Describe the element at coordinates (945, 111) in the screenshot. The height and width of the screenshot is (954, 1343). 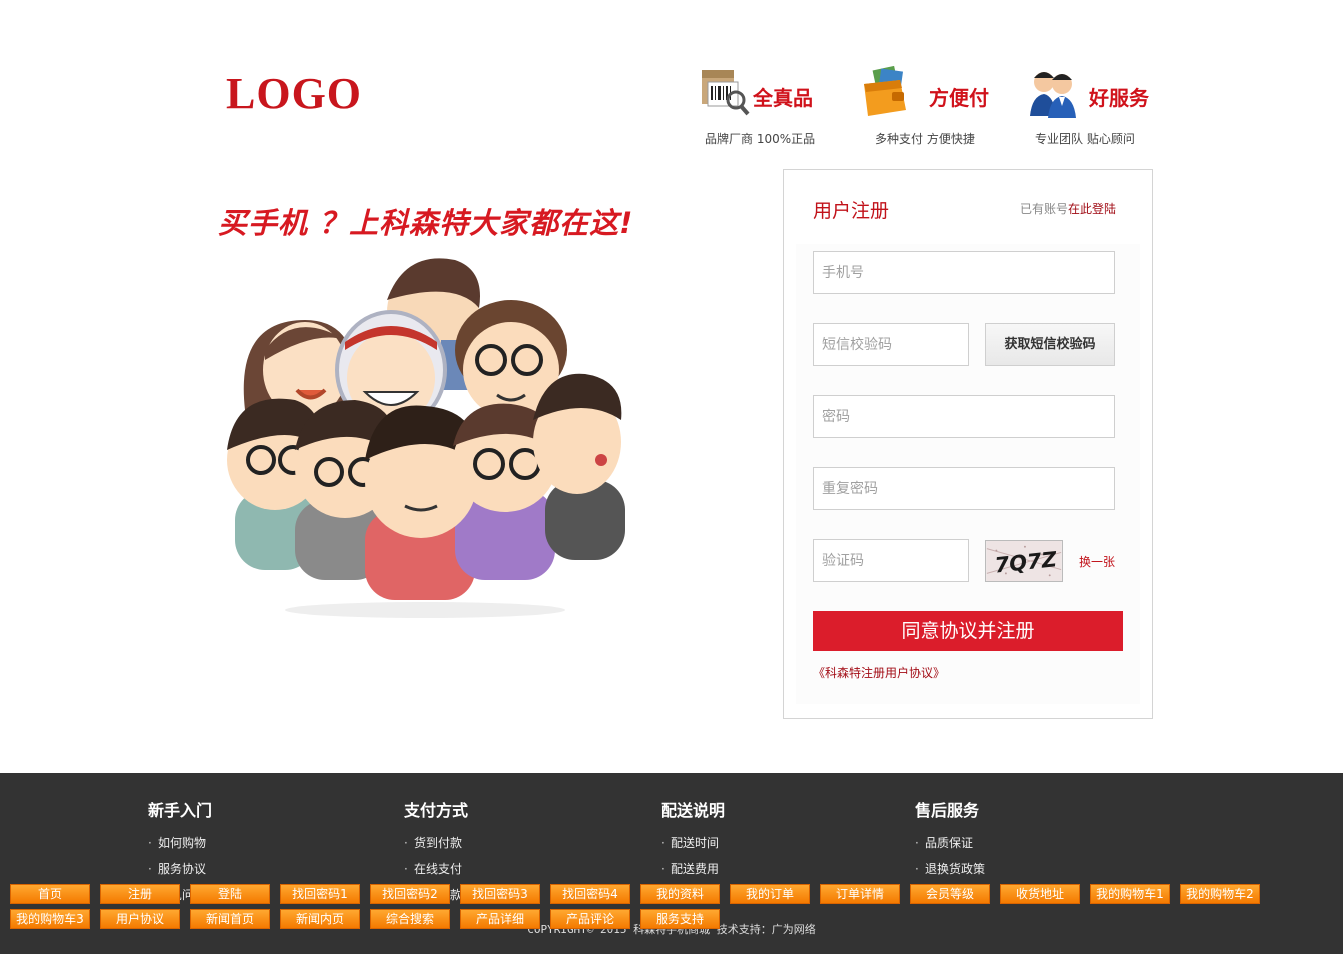
I see `feature-payment: 方便付 多种支付 方便快捷` at that location.